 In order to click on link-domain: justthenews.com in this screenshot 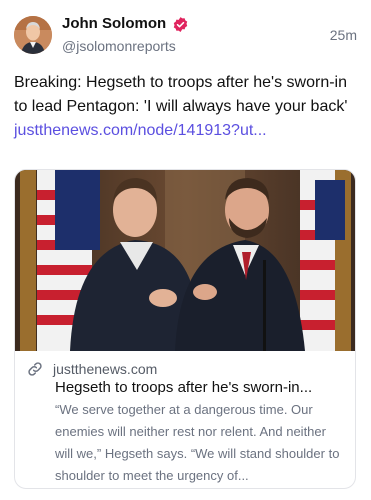, I will do `click(105, 369)`.